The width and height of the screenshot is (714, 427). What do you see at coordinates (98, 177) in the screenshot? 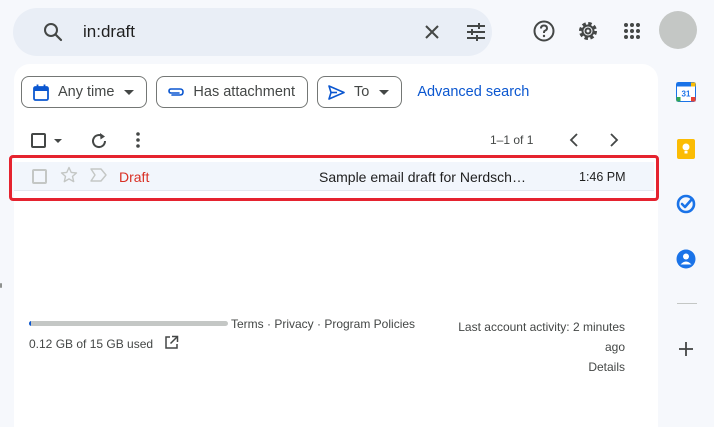
I see `importance-marker-icon` at bounding box center [98, 177].